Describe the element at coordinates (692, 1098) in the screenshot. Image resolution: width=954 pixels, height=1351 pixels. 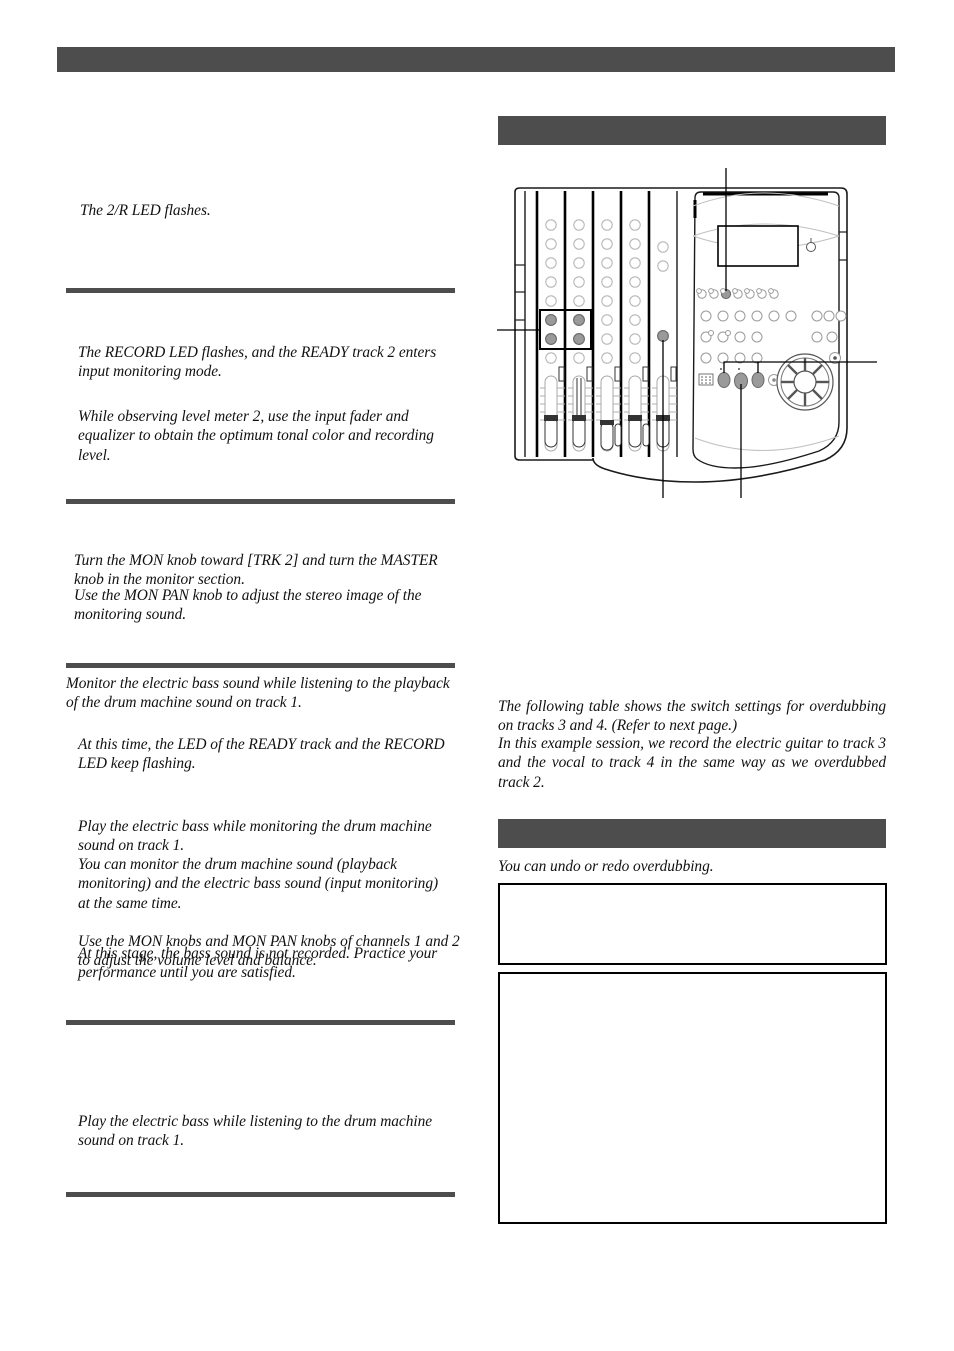
I see `content-box-lower` at that location.